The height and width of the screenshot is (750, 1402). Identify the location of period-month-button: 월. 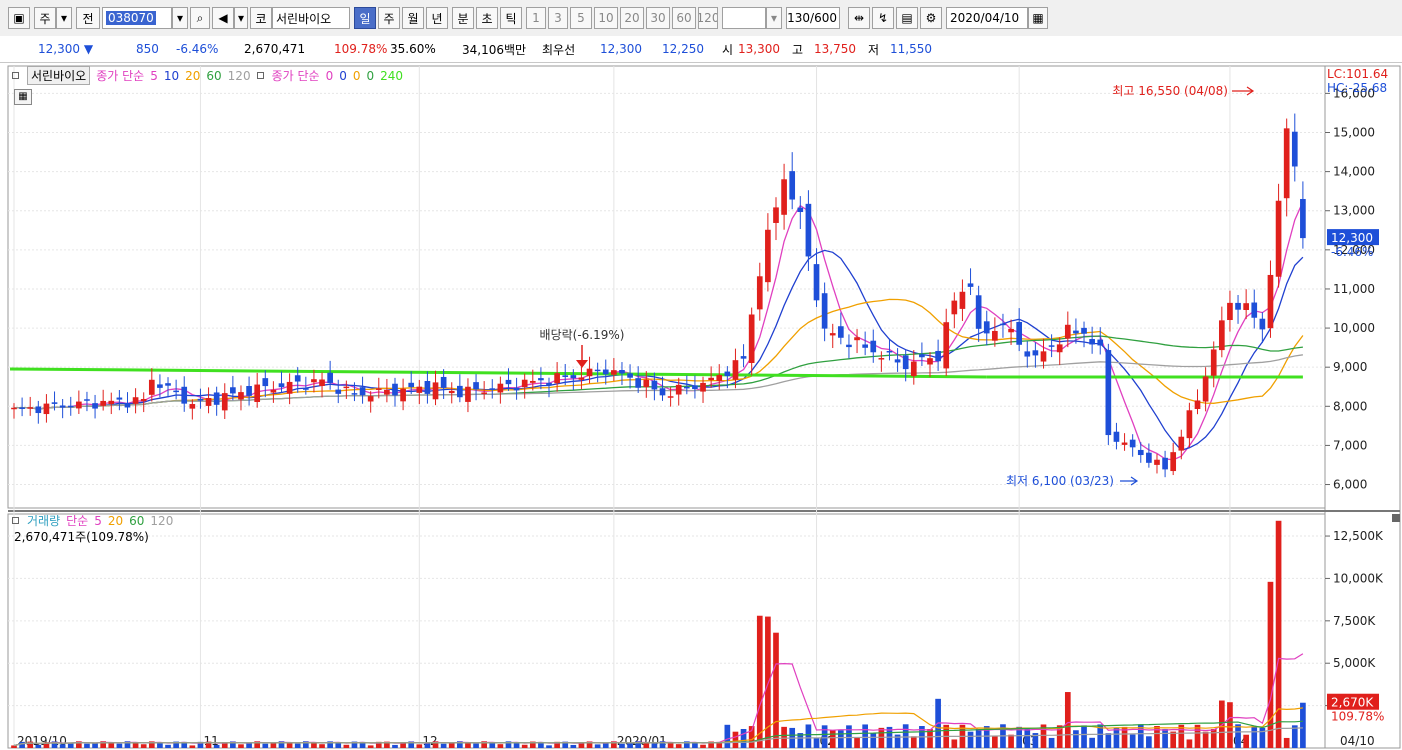
(413, 18).